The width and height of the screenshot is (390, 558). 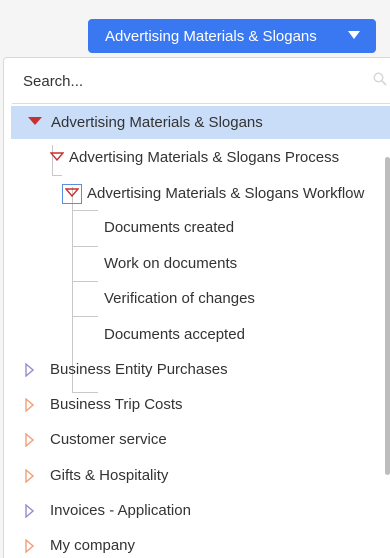 I want to click on workflow-dropdown-button: Advertising Materials & Slogans, so click(x=232, y=36).